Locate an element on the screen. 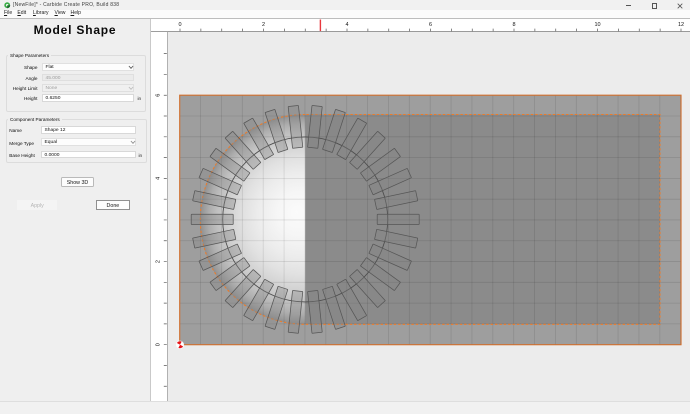  svg-text: 12 is located at coordinates (681, 25).